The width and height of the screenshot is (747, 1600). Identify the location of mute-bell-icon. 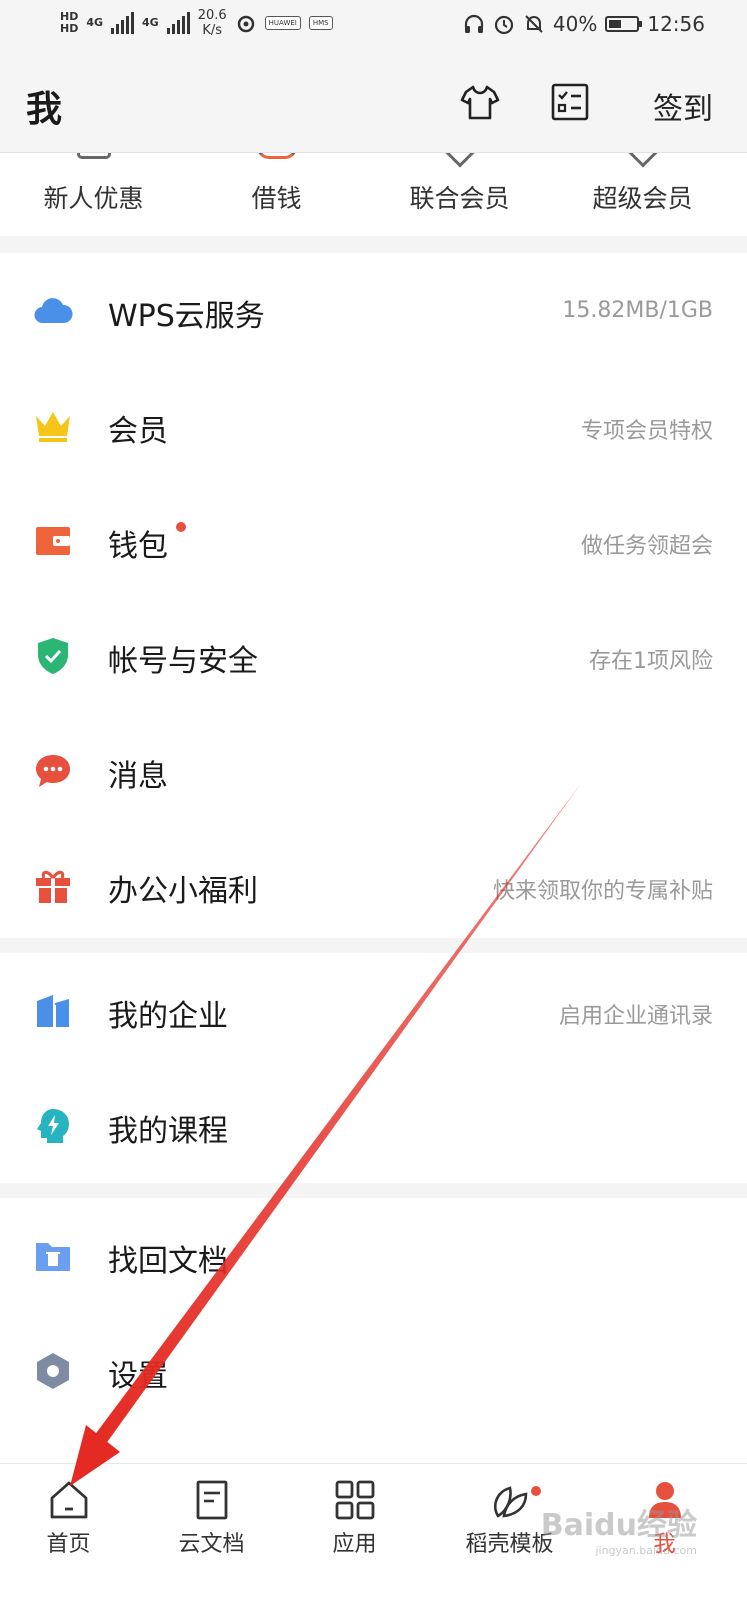
(534, 24).